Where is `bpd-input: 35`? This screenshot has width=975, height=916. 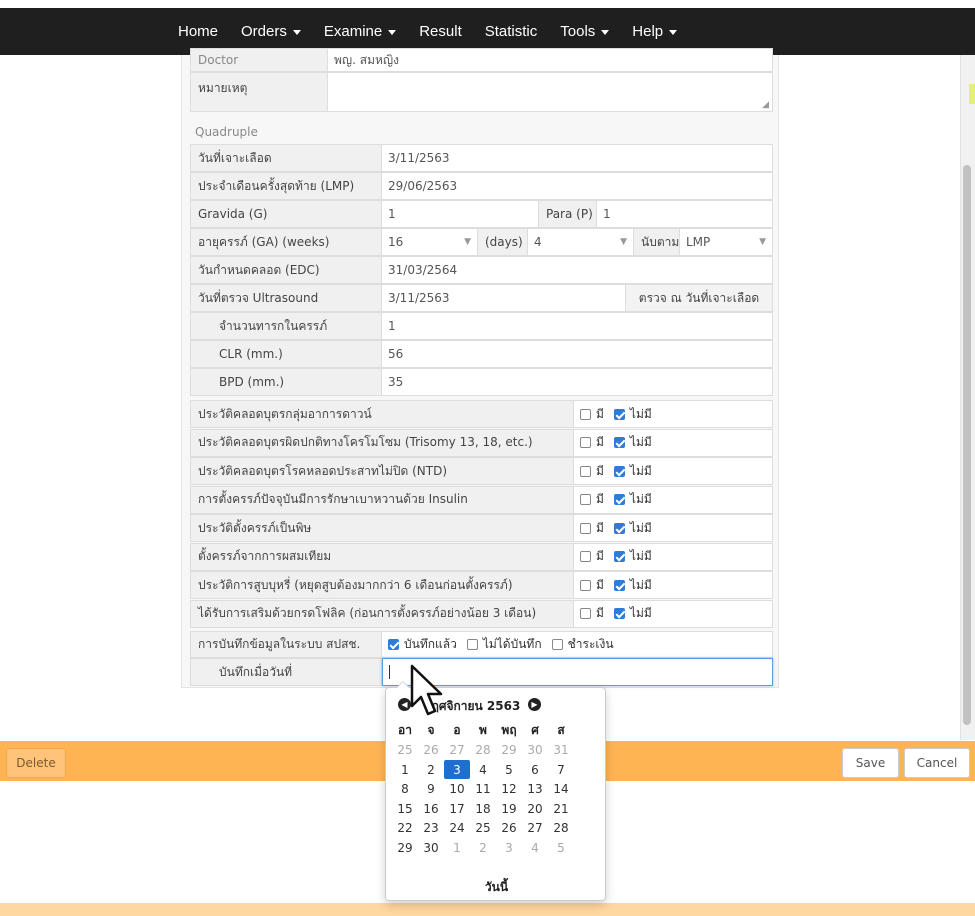
bpd-input: 35 is located at coordinates (577, 382).